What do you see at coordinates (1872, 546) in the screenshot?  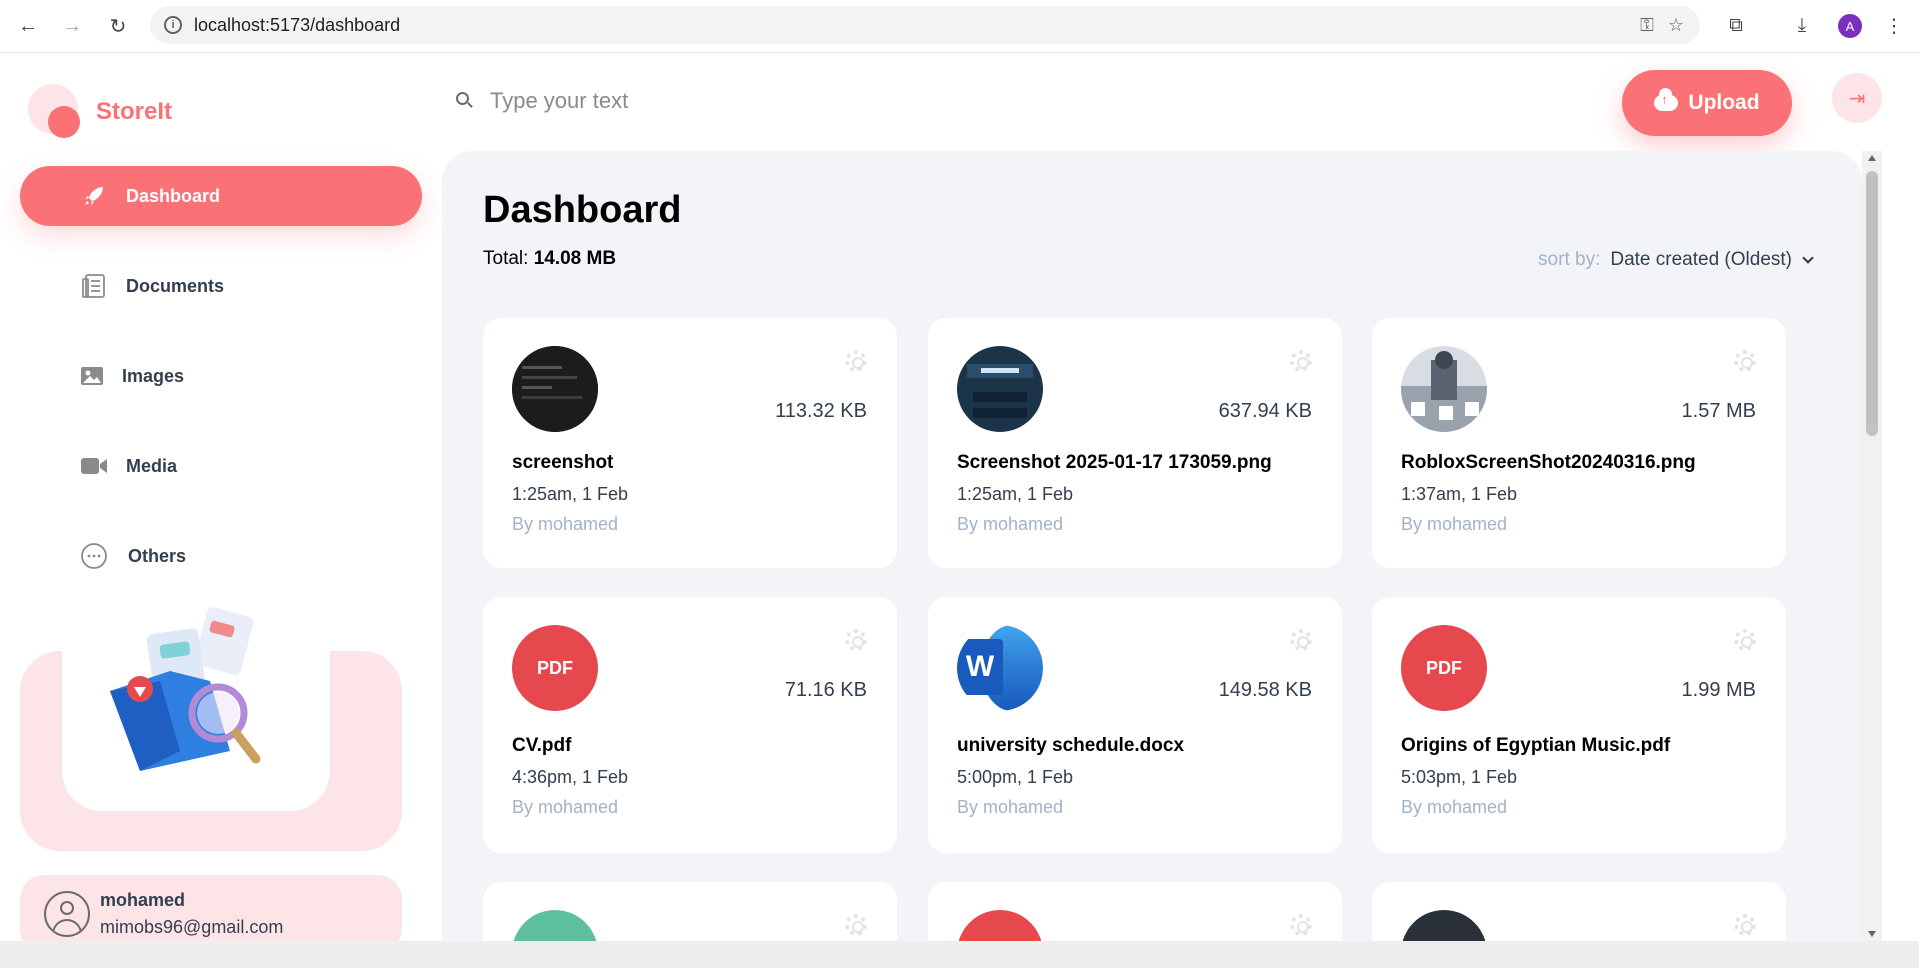 I see `scrollbar` at bounding box center [1872, 546].